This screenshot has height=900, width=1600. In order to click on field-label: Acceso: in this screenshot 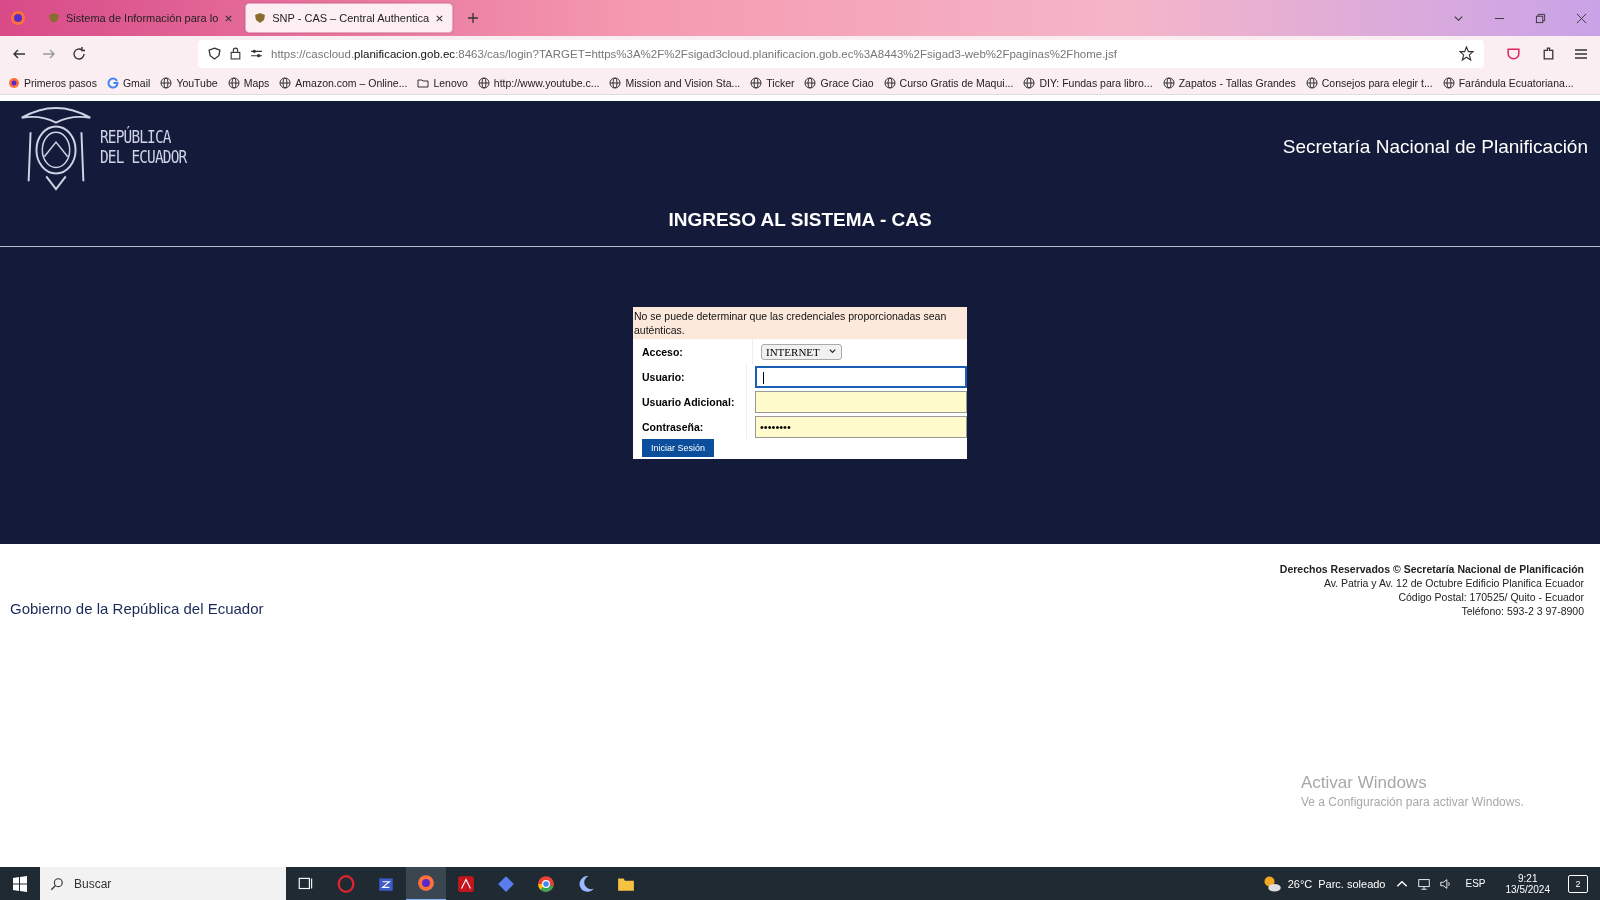, I will do `click(693, 351)`.